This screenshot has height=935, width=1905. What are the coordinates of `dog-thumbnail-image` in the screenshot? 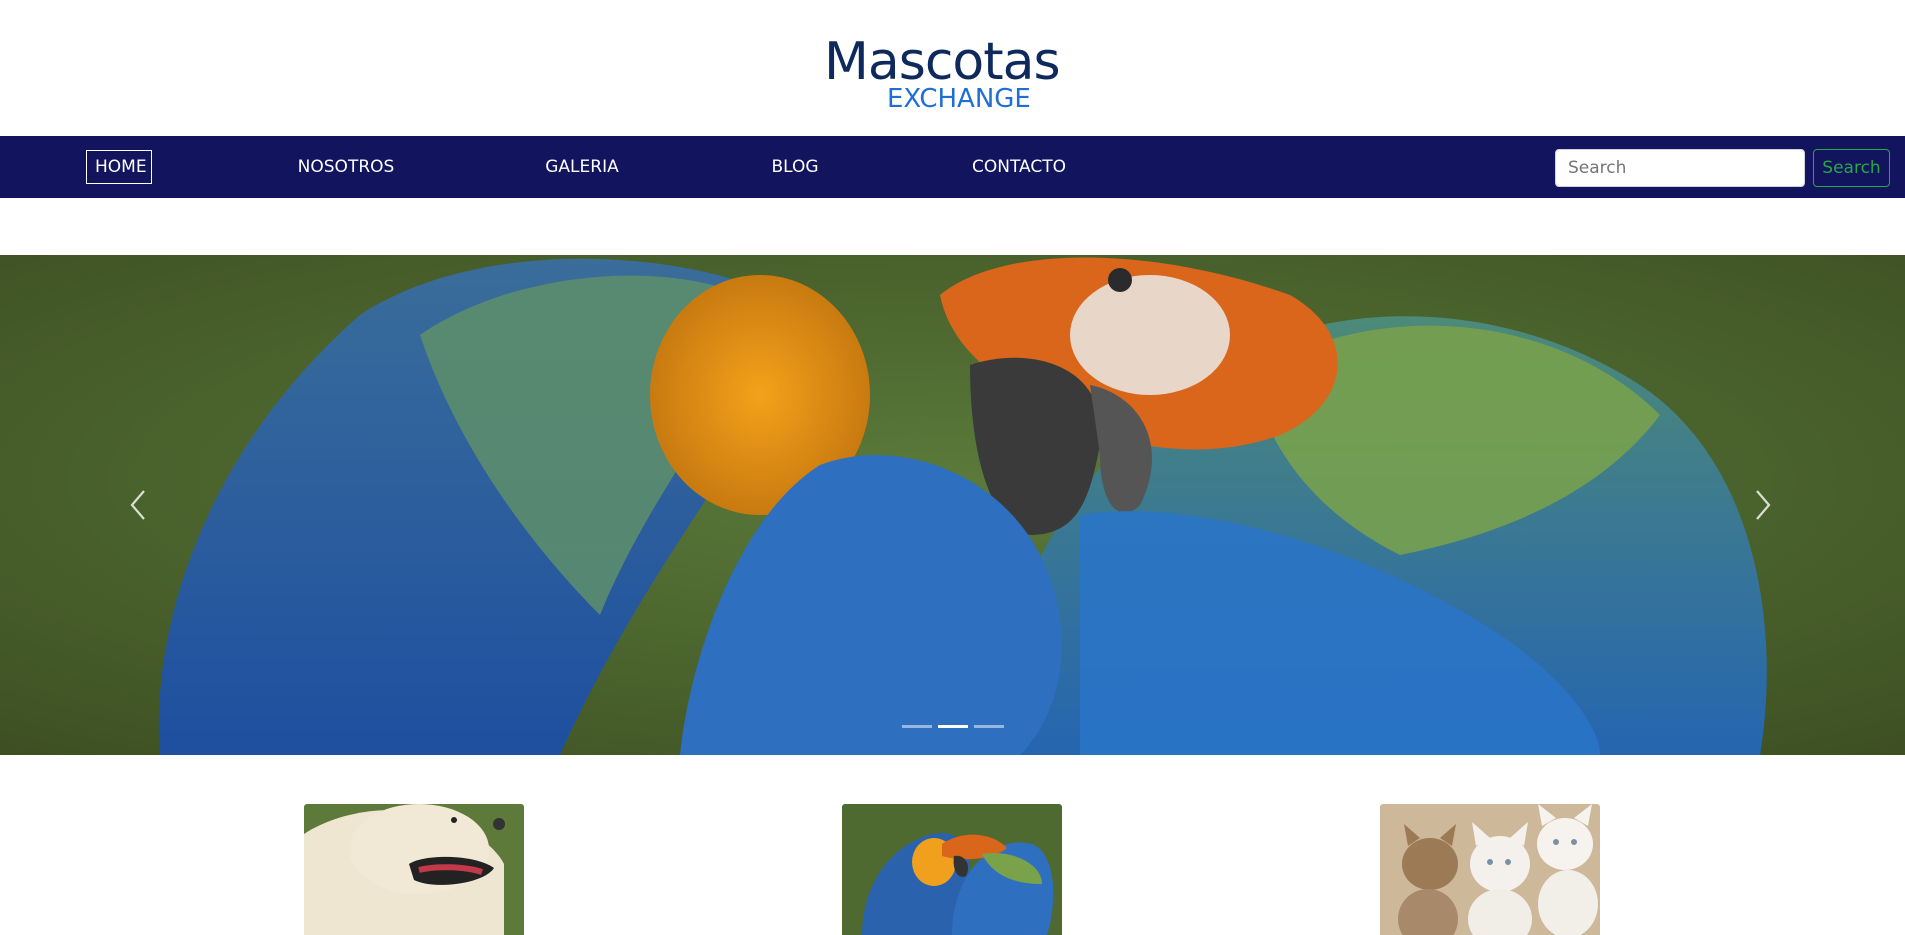 It's located at (414, 869).